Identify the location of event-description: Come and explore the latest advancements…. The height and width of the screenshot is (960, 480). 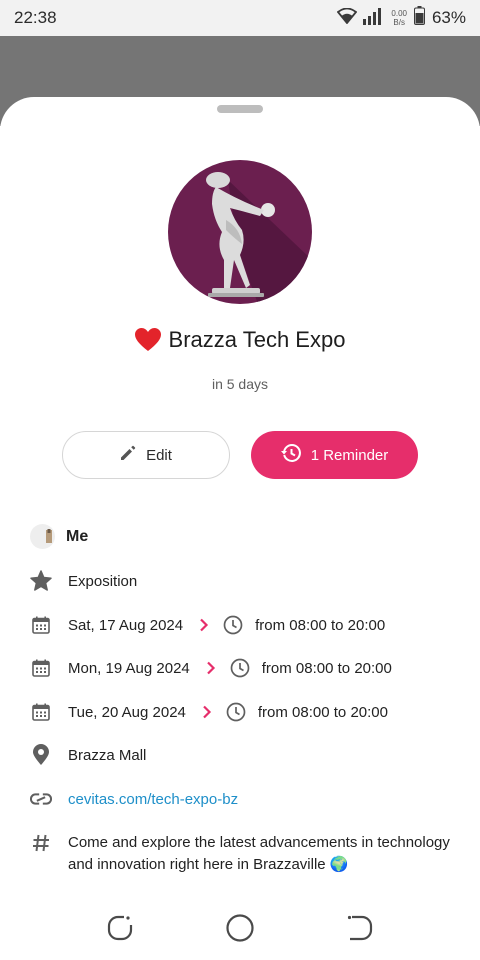
(259, 853).